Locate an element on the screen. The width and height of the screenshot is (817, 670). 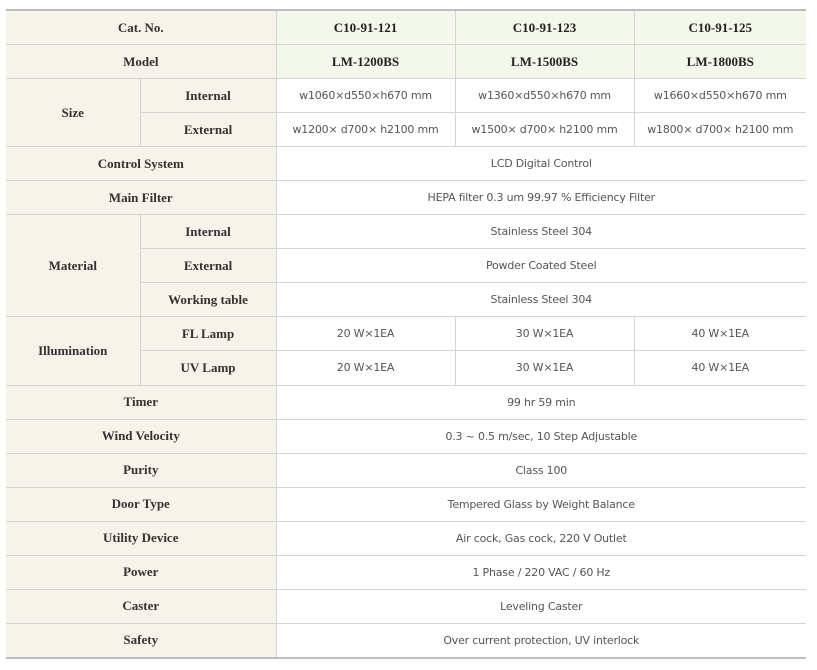
safety-value: Over current protection, UV interlock is located at coordinates (541, 640).